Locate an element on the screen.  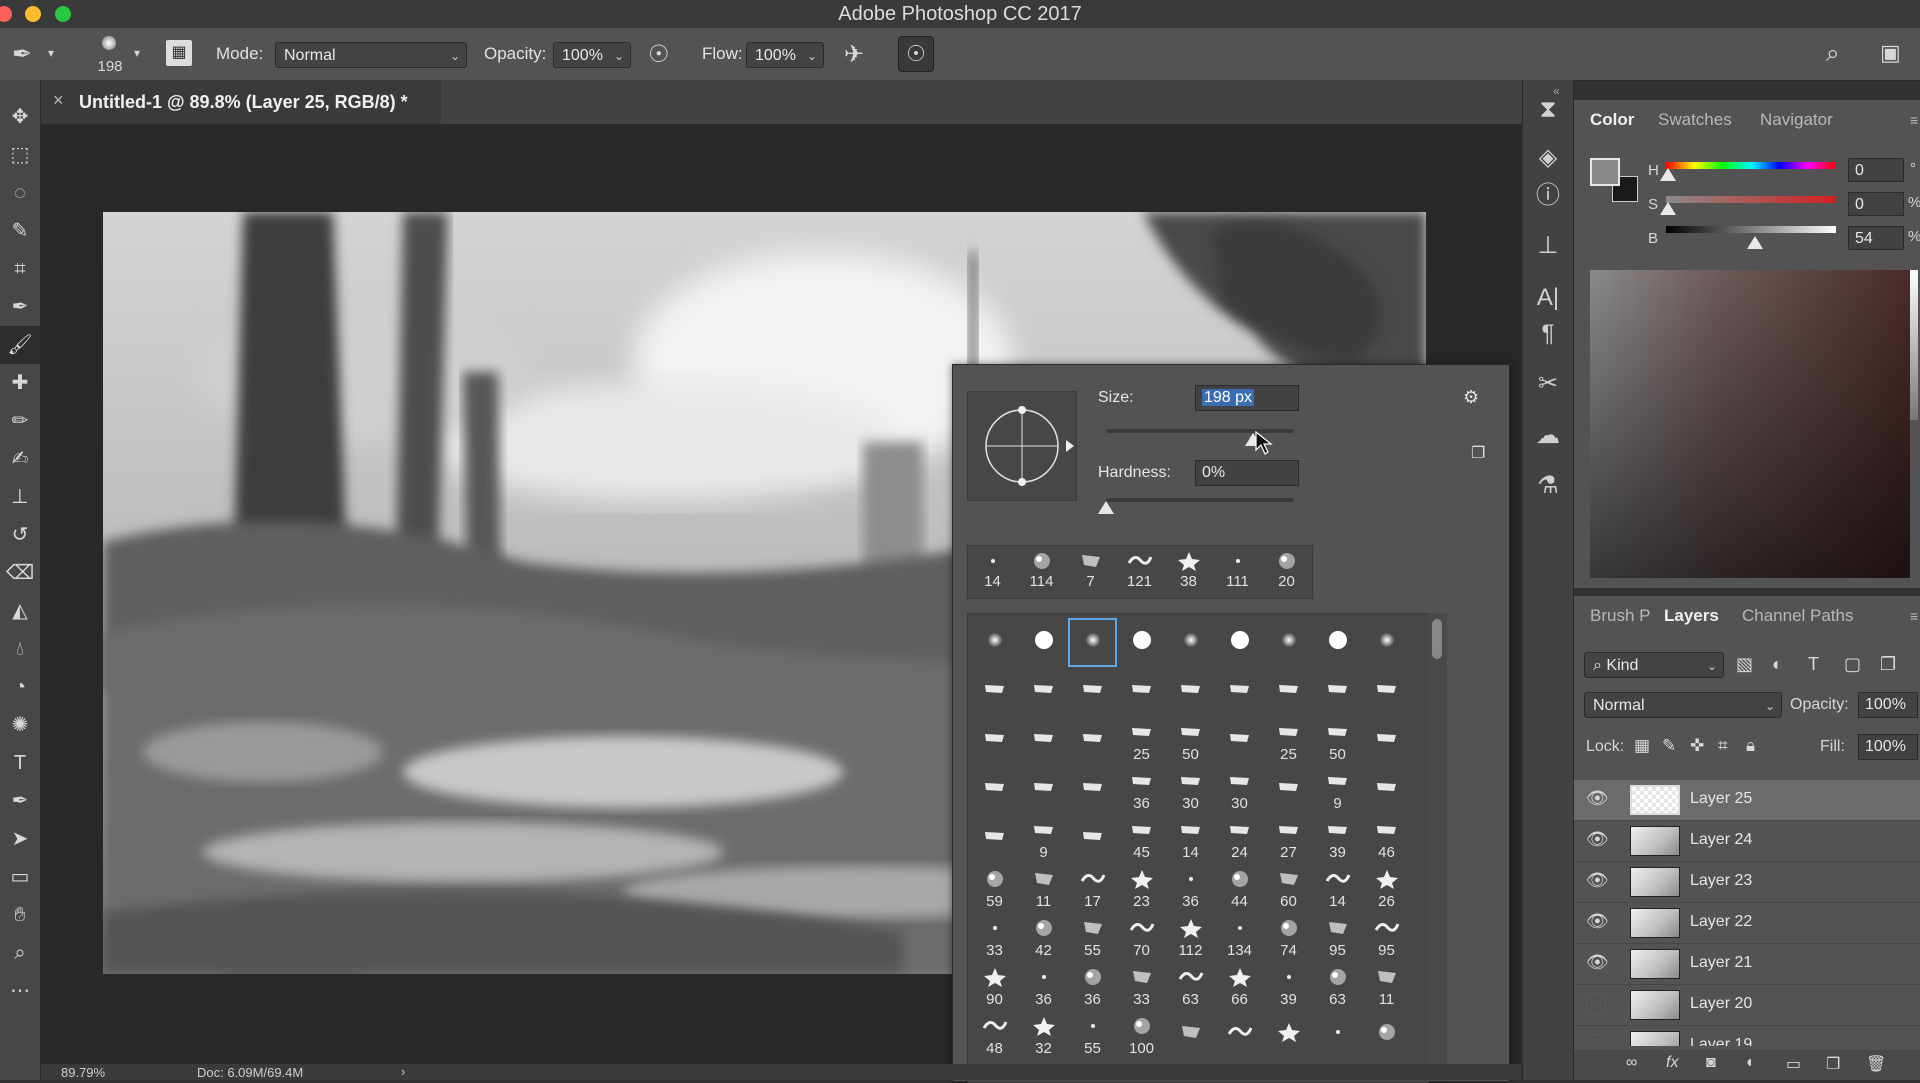
brush-preset: 33 is located at coordinates (1141, 985).